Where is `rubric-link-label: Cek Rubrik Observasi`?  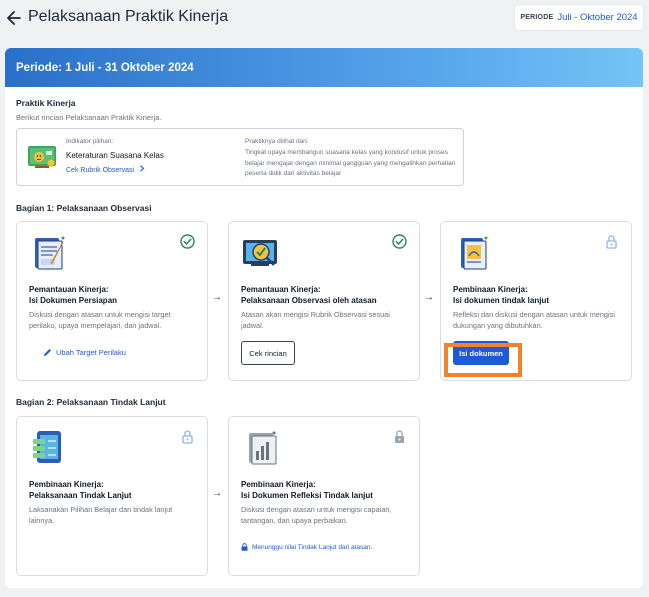 rubric-link-label: Cek Rubrik Observasi is located at coordinates (100, 170).